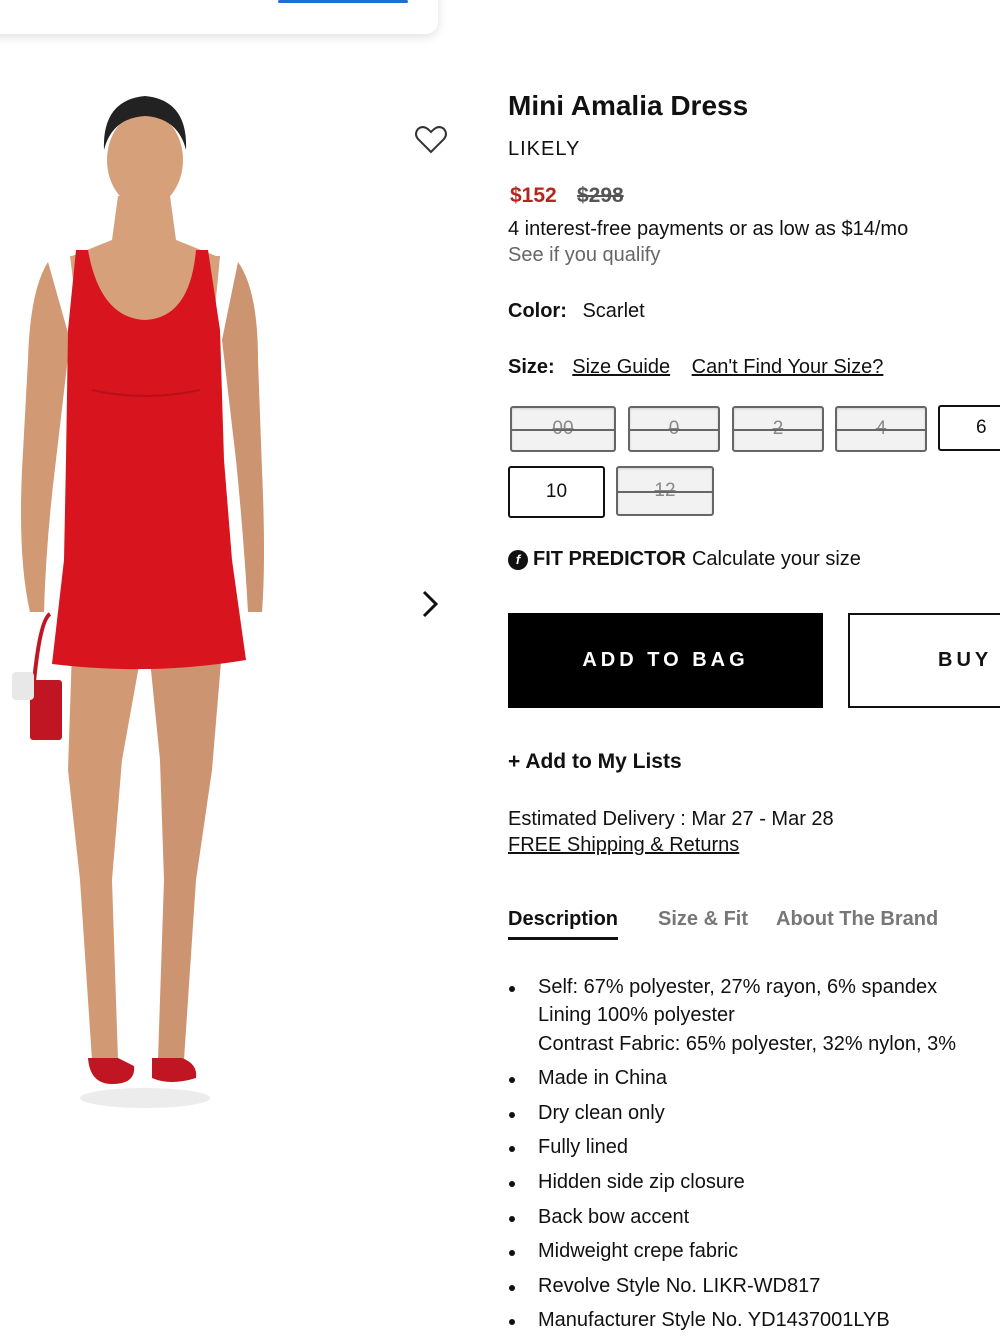  I want to click on size-option-4: 4, so click(881, 429).